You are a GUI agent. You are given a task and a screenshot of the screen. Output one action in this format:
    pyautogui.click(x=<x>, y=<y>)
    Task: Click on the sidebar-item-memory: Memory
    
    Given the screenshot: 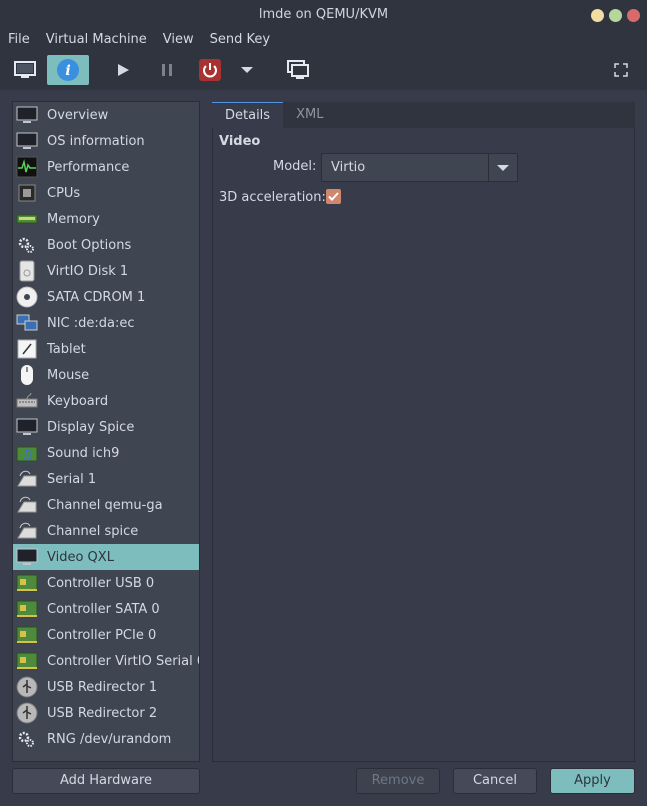 What is the action you would take?
    pyautogui.click(x=106, y=219)
    